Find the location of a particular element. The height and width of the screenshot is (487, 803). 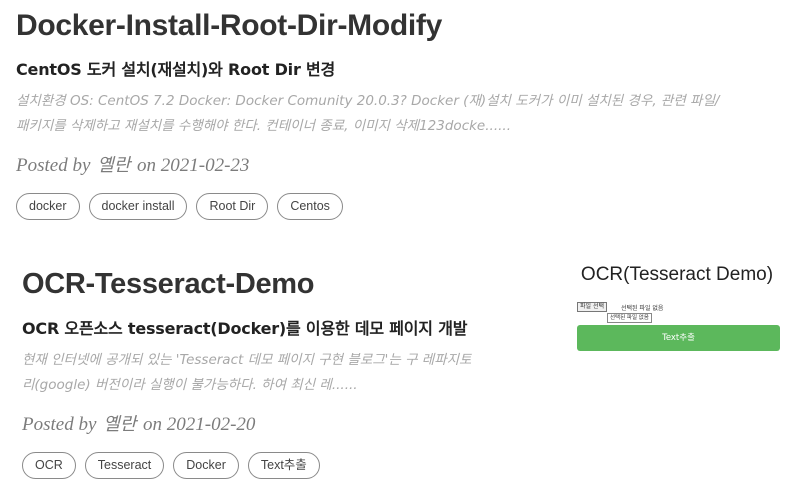

thumbnail-title: OCR(Tesseract Demo) is located at coordinates (677, 274).